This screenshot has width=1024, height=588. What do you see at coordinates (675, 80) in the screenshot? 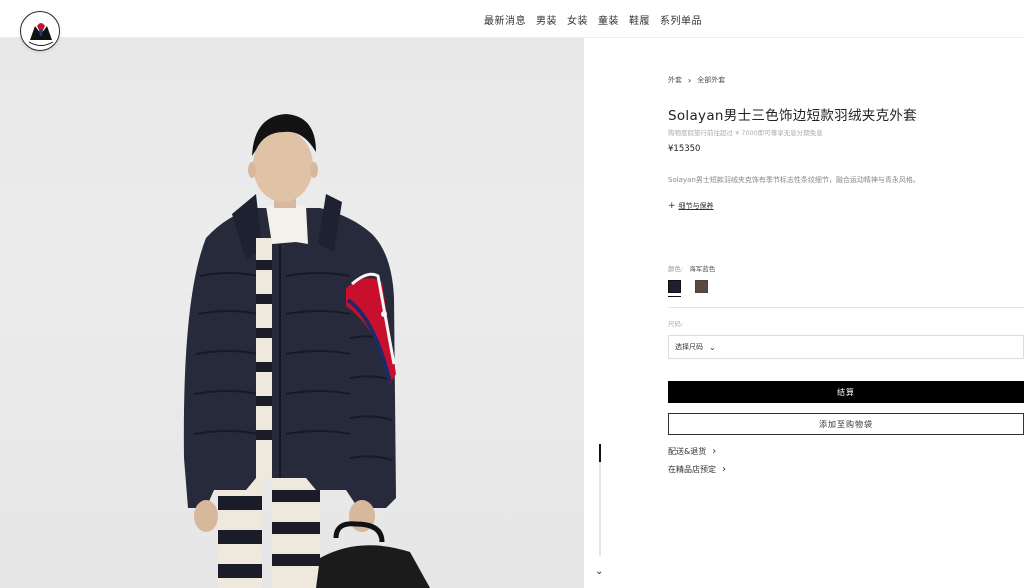
I see `breadcrumb-outerwear: 外套` at bounding box center [675, 80].